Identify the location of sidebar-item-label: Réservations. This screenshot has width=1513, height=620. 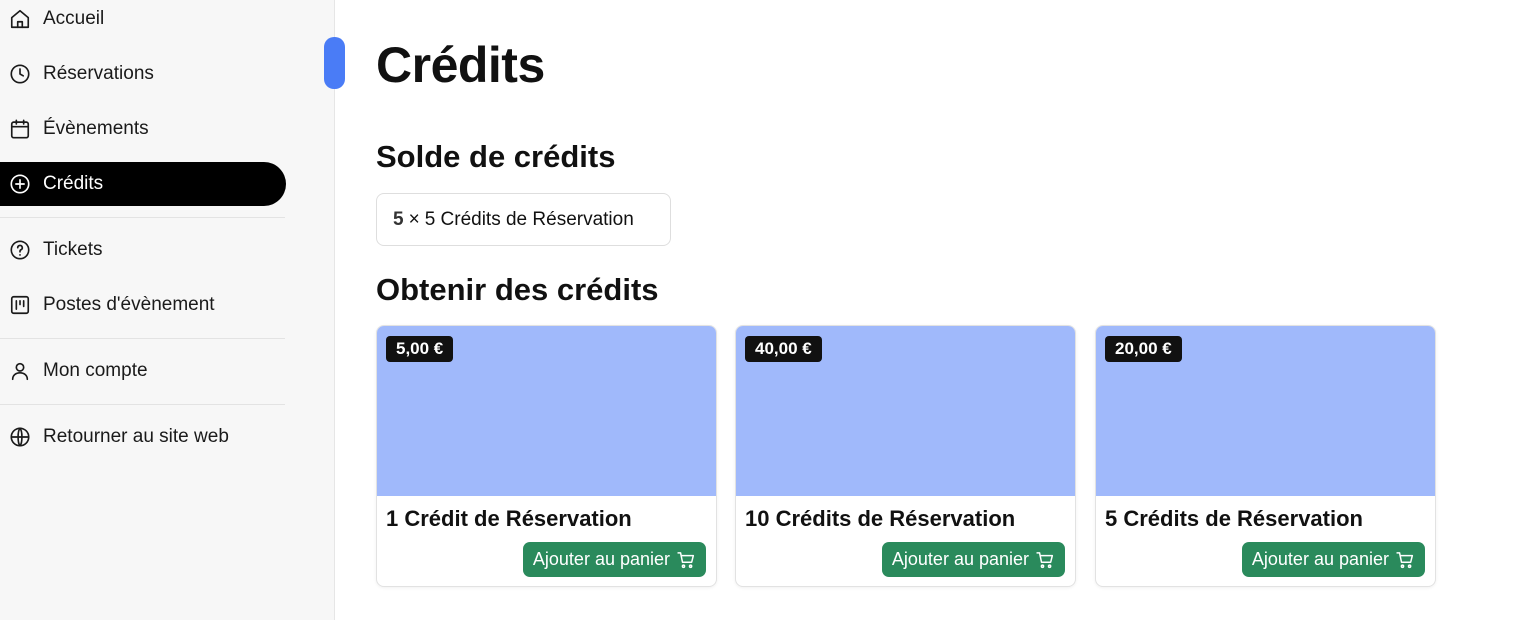
(98, 73).